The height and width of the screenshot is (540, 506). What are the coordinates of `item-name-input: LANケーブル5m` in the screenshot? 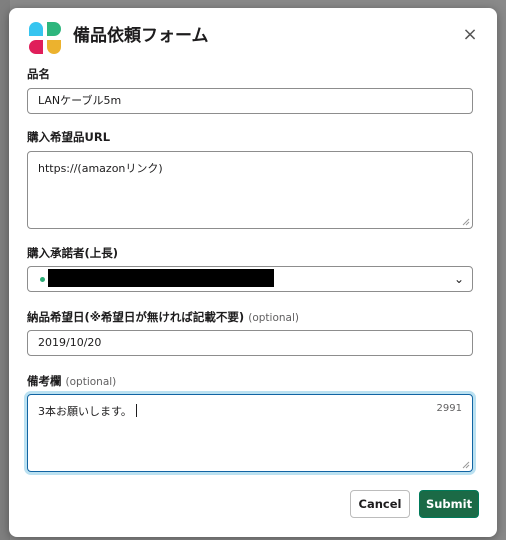 It's located at (250, 101).